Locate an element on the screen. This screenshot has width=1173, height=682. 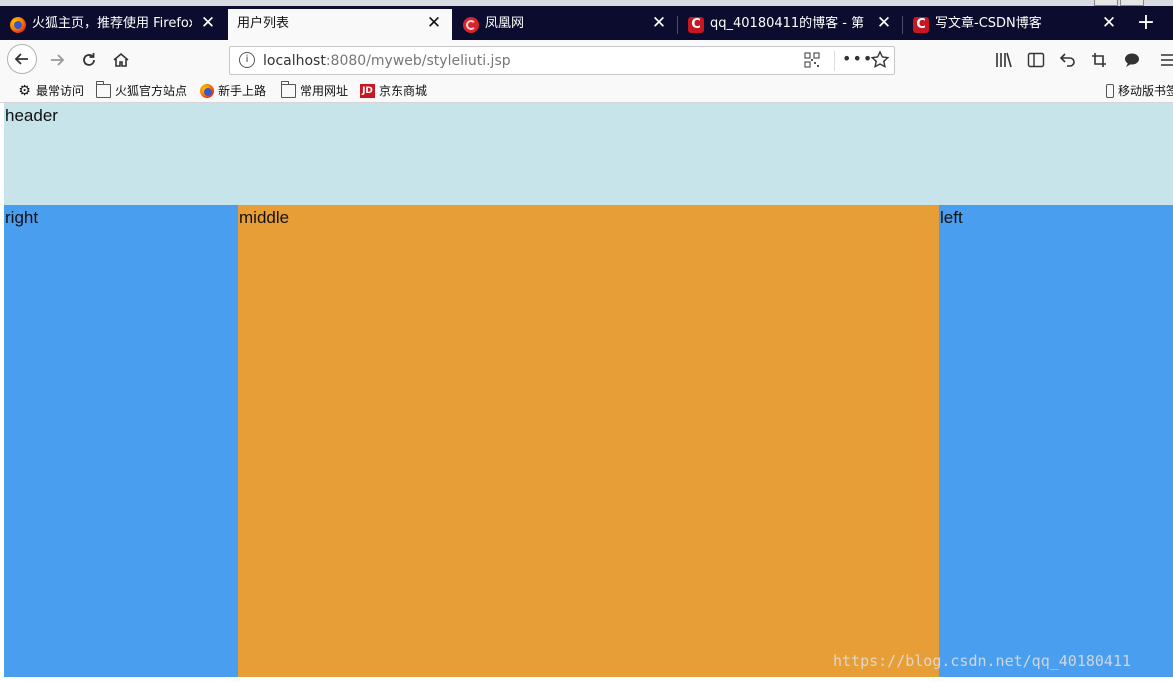
arrow-right-icon is located at coordinates (58, 60).